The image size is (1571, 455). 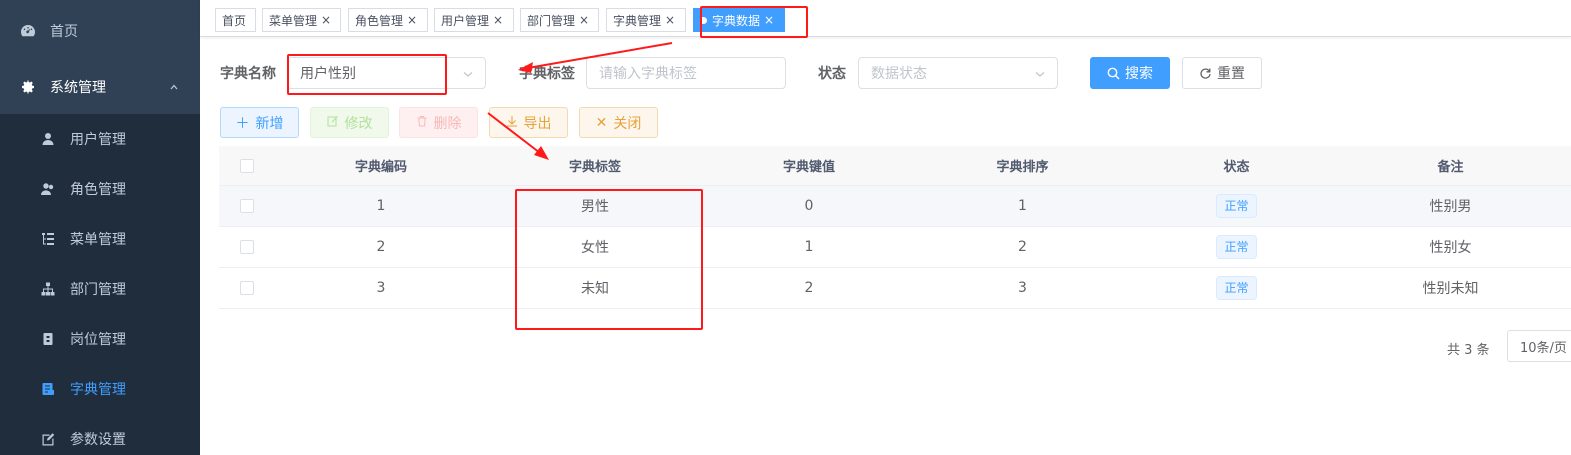 What do you see at coordinates (512, 123) in the screenshot?
I see `download-icon` at bounding box center [512, 123].